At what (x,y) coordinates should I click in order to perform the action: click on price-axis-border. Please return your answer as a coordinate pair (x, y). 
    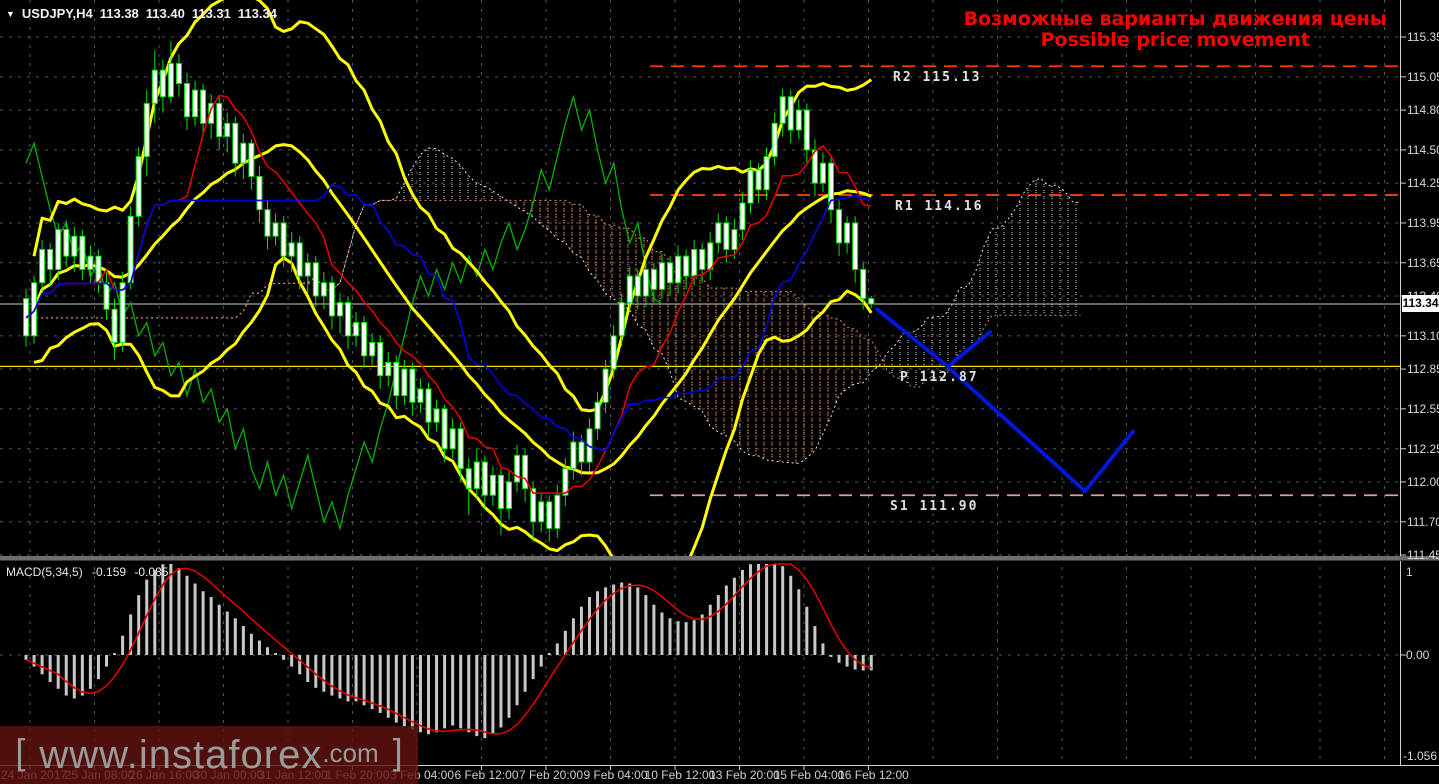
    Looking at the image, I should click on (1400, 382).